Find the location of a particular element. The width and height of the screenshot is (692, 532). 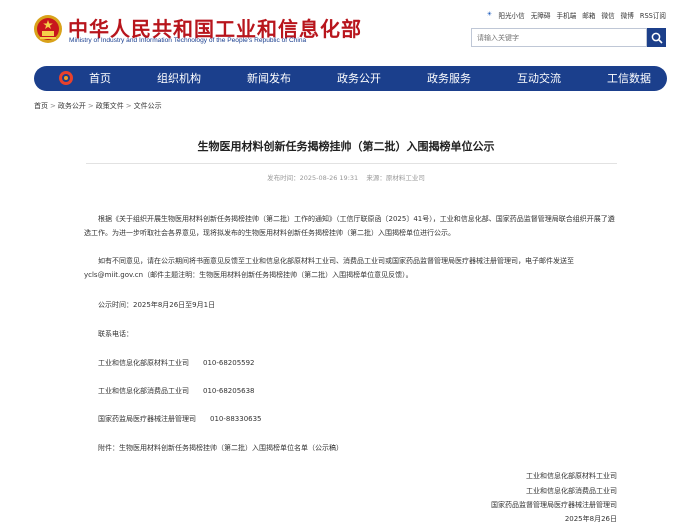

main-nav: 首页 组织机构 新闻发布 政务公开 政务服务 互动交流 工信数据 is located at coordinates (350, 78).